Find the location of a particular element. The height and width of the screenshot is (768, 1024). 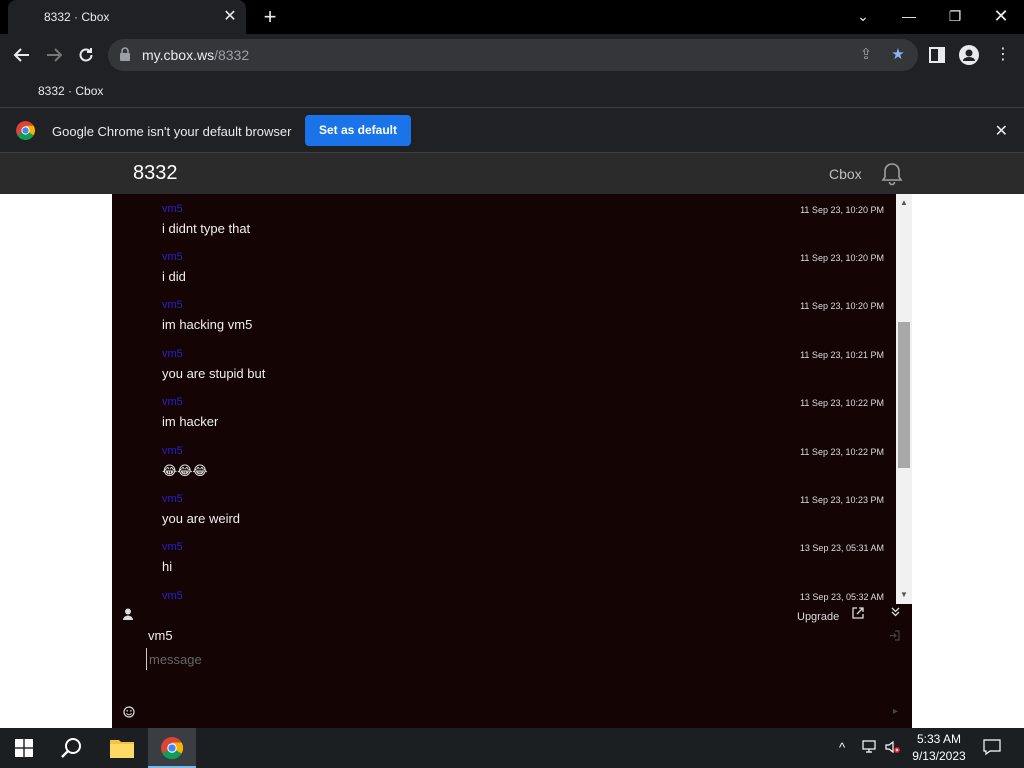

address-bar: my.cbox.ws/8332 ⇪ ★ is located at coordinates (513, 55).